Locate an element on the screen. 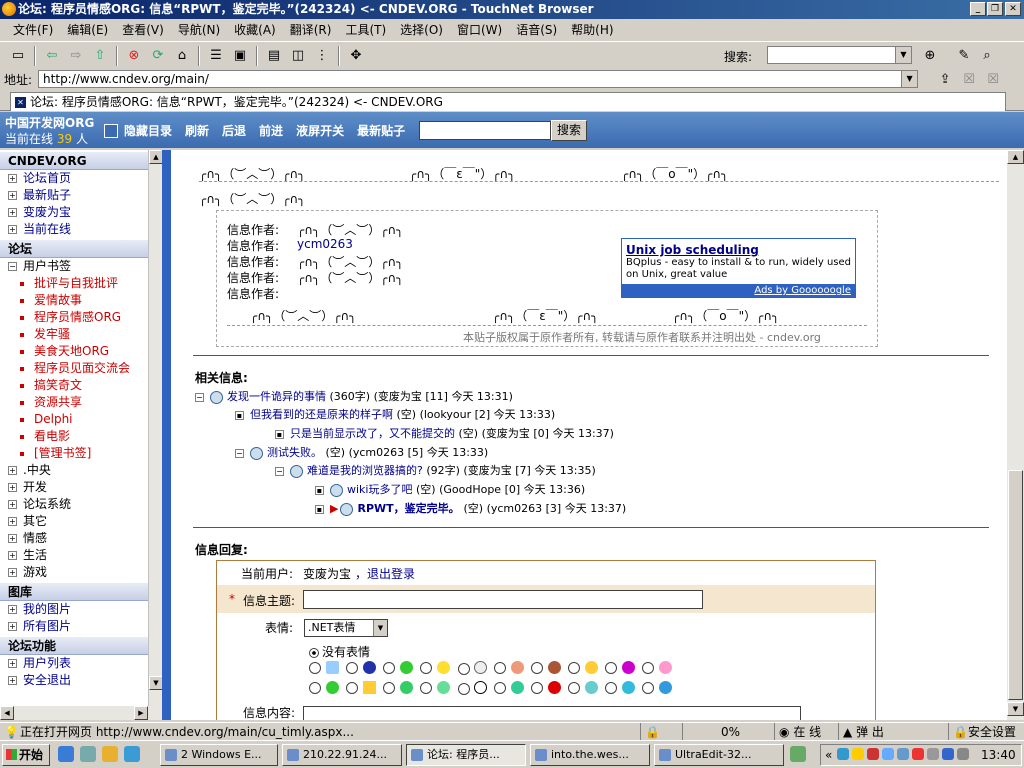  address-input: http://www.cndev.org/main/ ▼ is located at coordinates (478, 79).